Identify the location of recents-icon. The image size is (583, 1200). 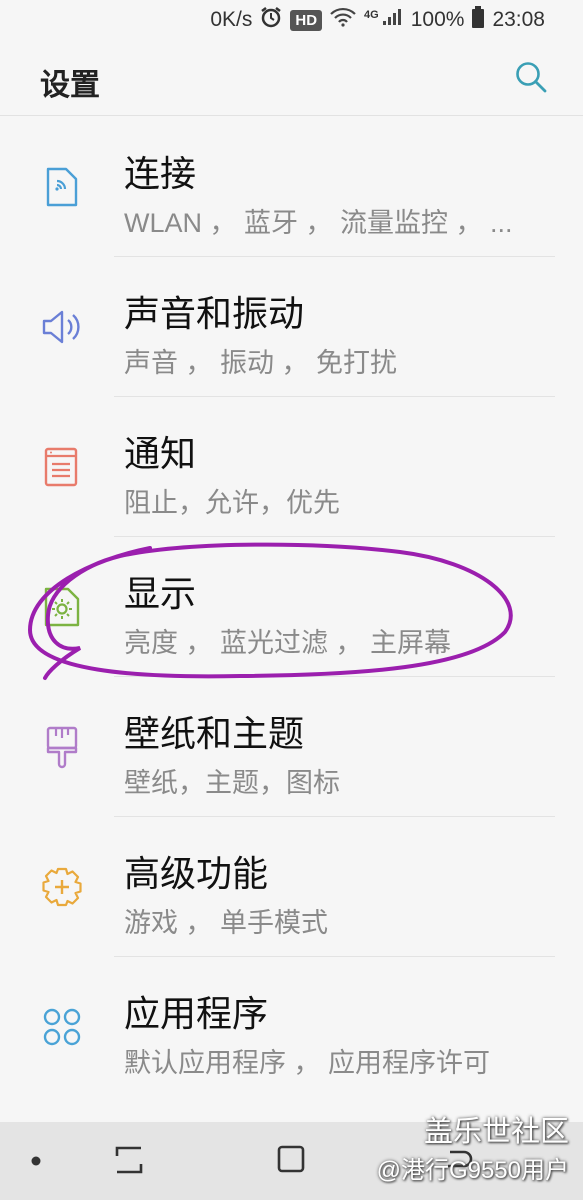
(129, 1161).